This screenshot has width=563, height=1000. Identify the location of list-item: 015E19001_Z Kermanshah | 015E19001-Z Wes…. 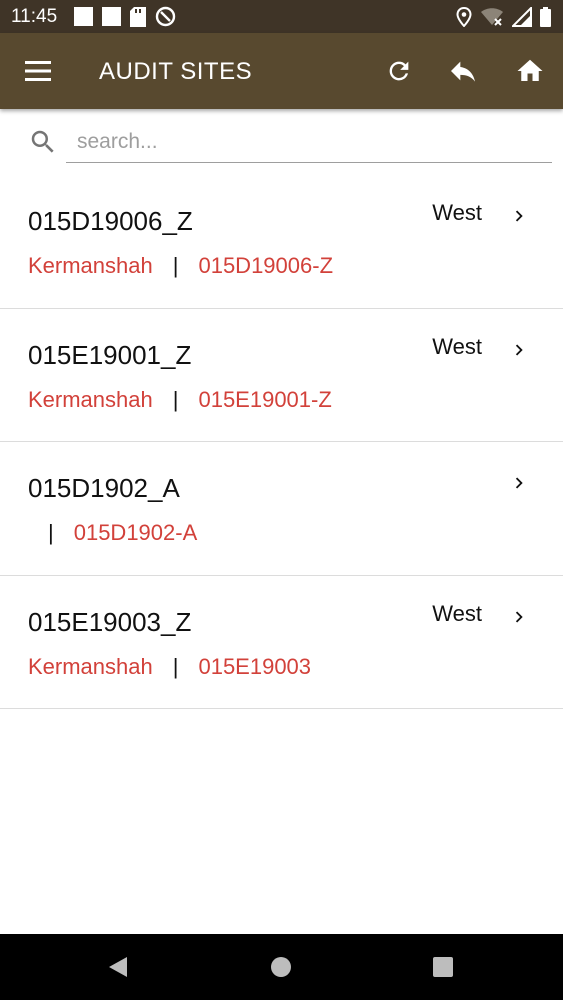
(281, 375).